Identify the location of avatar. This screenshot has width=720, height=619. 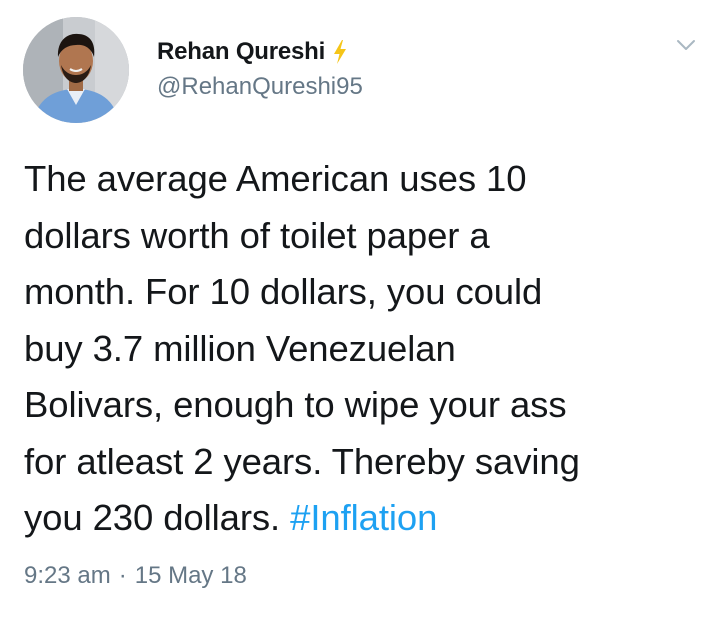
(76, 70).